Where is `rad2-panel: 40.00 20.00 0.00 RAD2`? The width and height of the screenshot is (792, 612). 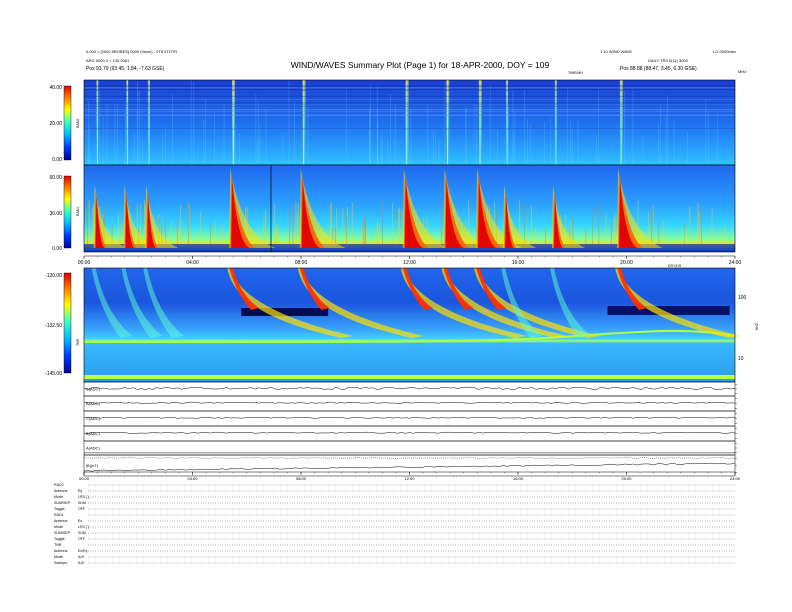 rad2-panel: 40.00 20.00 0.00 RAD2 is located at coordinates (392, 122).